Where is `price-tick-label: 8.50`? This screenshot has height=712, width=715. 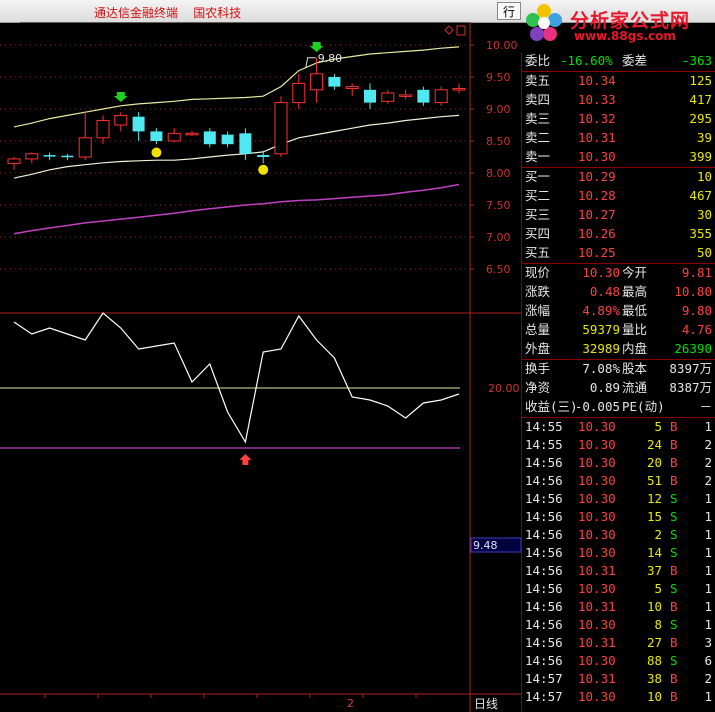 price-tick-label: 8.50 is located at coordinates (498, 141).